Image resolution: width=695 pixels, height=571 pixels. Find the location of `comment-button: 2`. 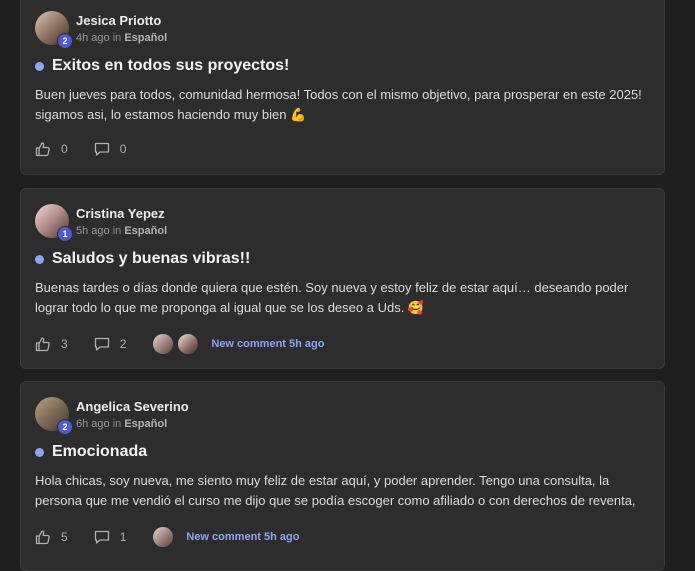

comment-button: 2 is located at coordinates (123, 344).